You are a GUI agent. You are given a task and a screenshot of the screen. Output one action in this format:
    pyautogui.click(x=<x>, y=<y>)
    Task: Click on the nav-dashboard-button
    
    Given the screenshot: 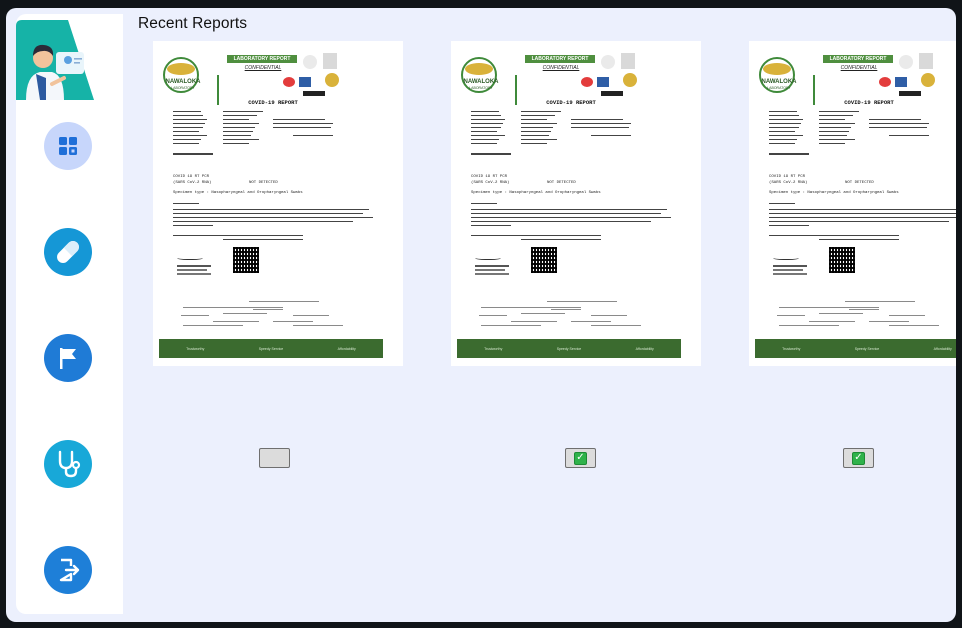 What is the action you would take?
    pyautogui.click(x=68, y=146)
    